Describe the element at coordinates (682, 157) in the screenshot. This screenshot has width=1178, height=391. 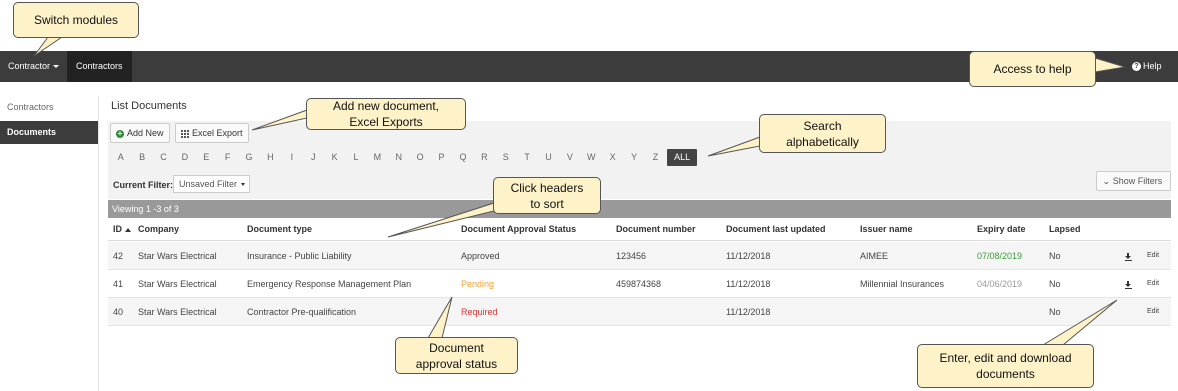
I see `letter-filter-all: ALL` at that location.